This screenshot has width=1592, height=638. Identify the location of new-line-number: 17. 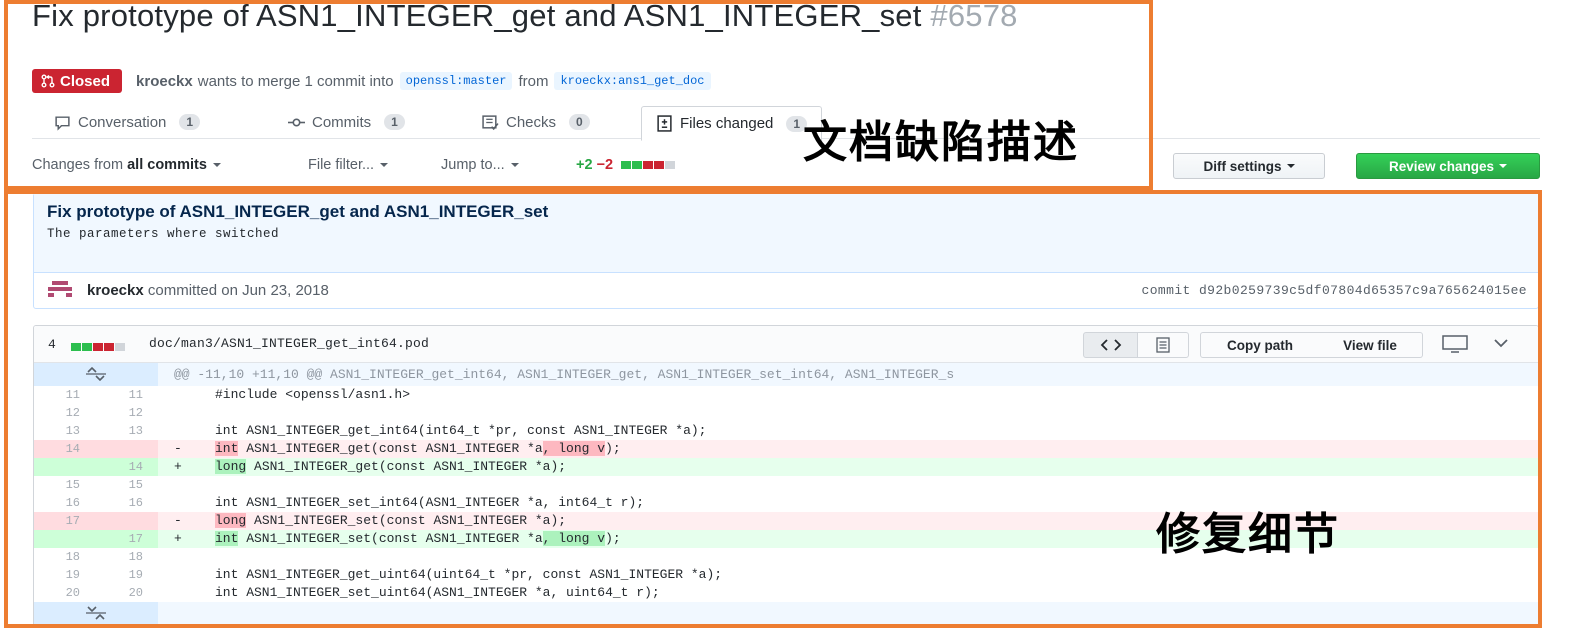
(120, 539).